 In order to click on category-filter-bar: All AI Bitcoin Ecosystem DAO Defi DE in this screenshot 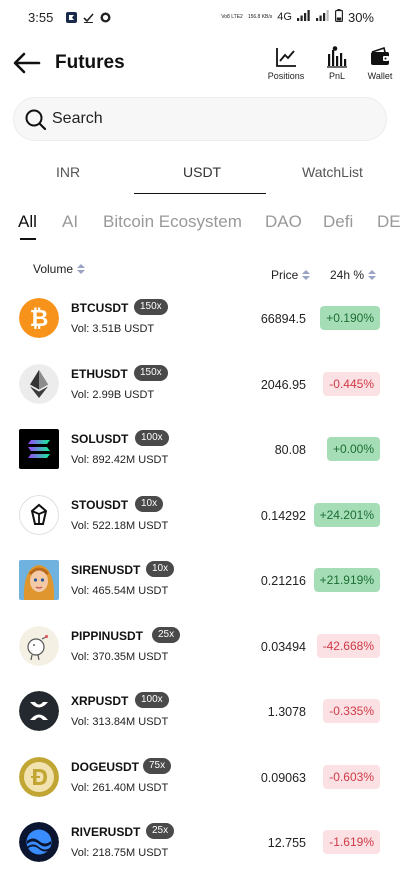, I will do `click(200, 228)`.